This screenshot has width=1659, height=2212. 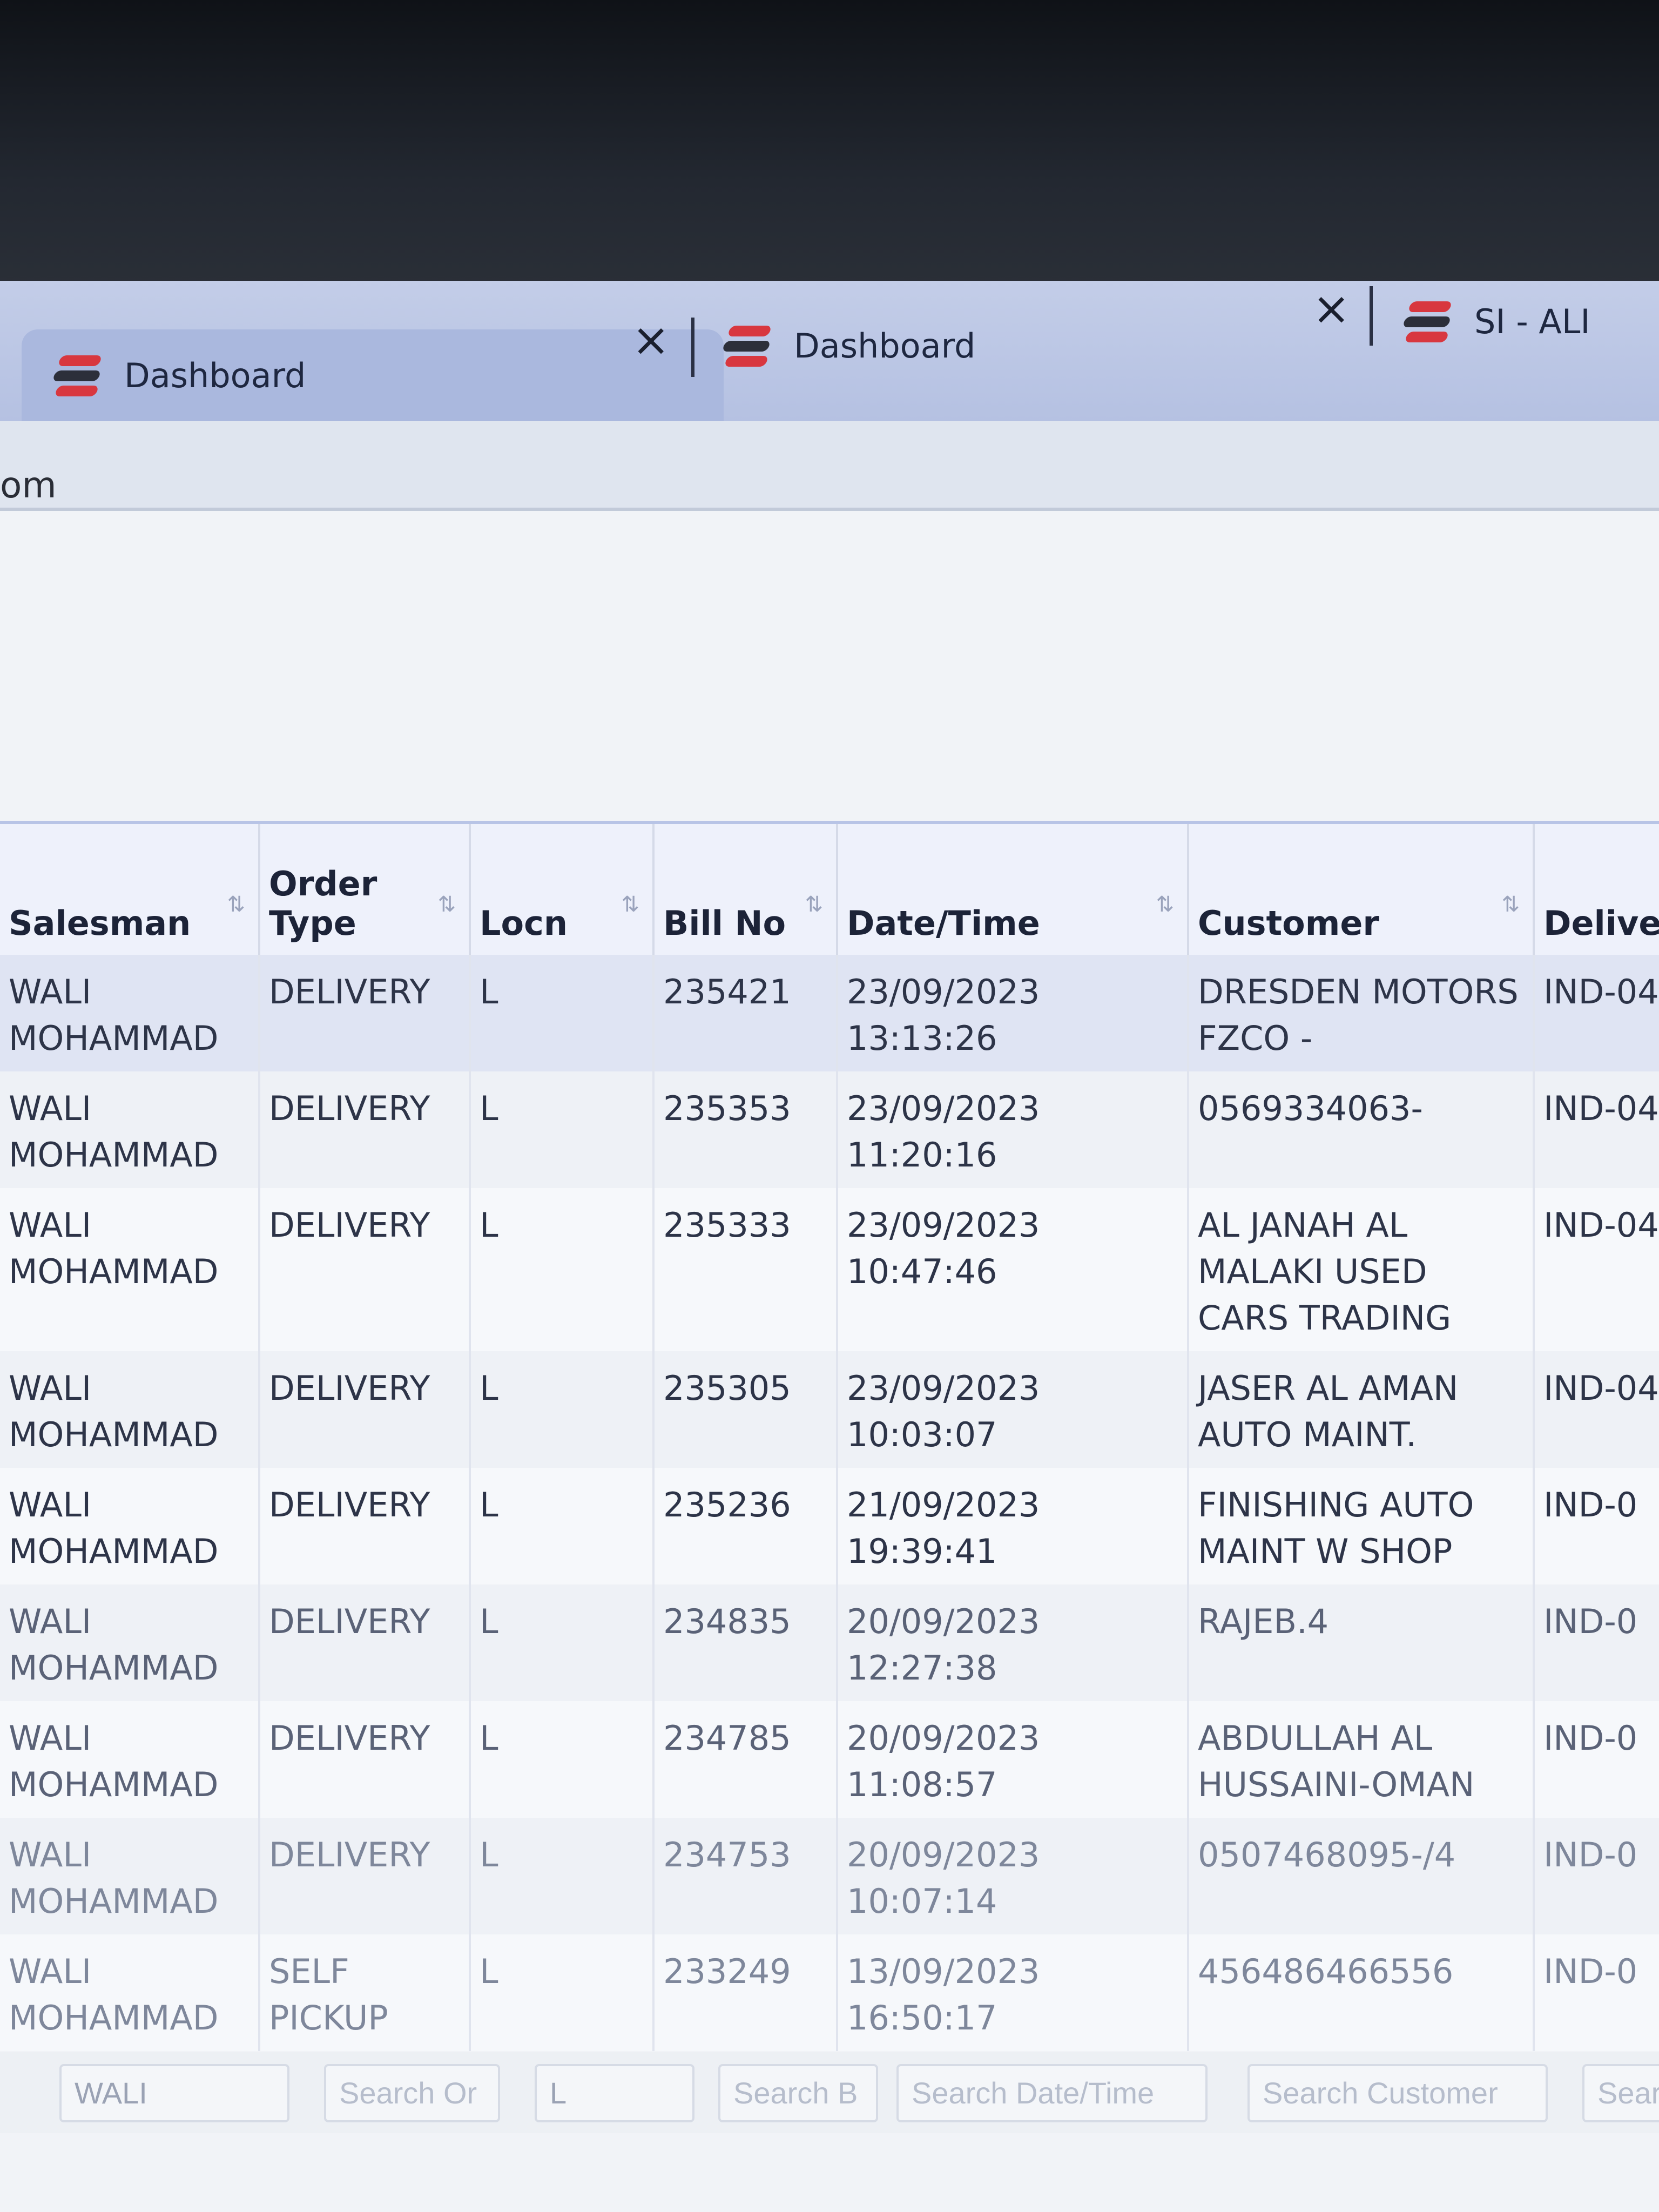 I want to click on salesman-filter-input: WALI, so click(x=174, y=2093).